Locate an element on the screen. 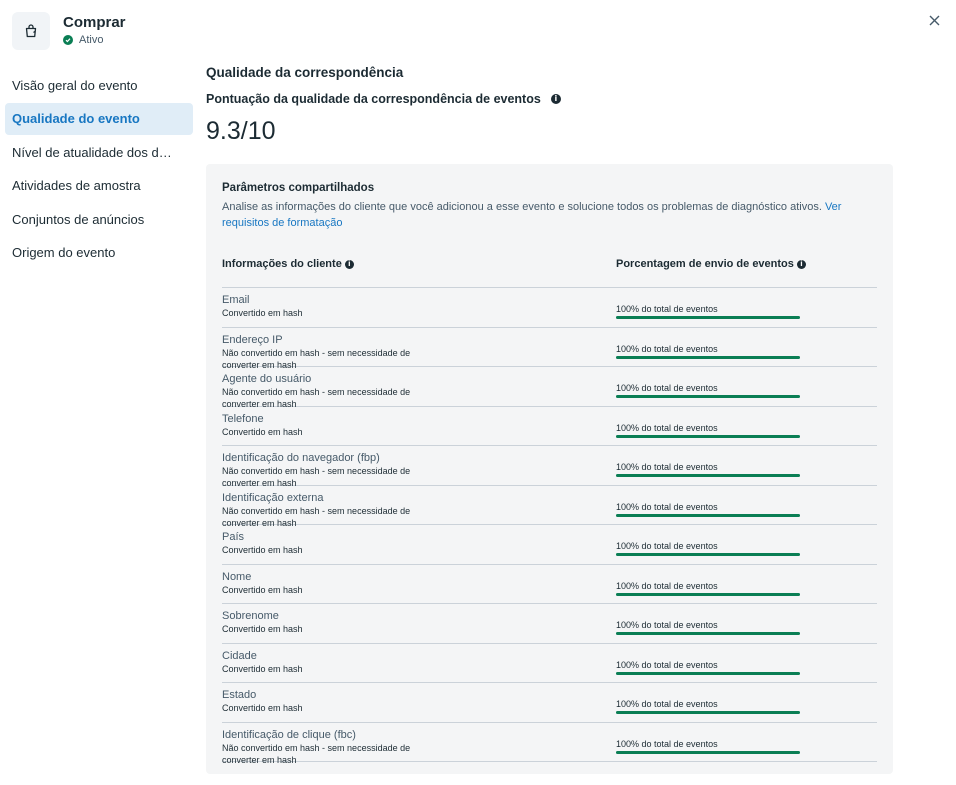 The image size is (956, 785). customer-info-cell: Estado Convertido em hash is located at coordinates (419, 702).